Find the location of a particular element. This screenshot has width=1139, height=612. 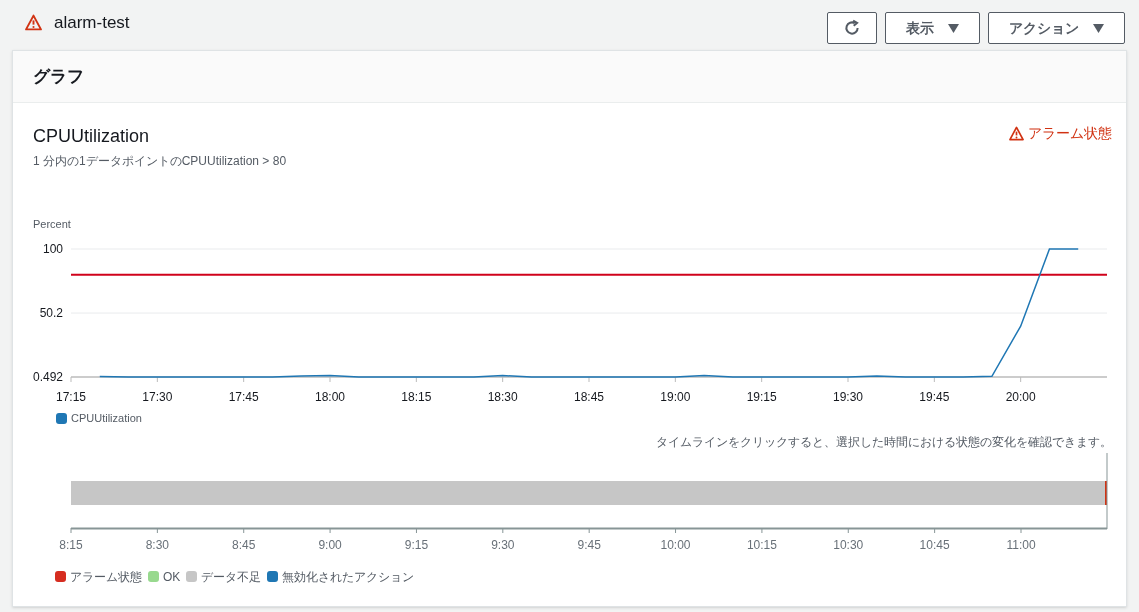

timeline-tick-label: 9:00 is located at coordinates (330, 544).